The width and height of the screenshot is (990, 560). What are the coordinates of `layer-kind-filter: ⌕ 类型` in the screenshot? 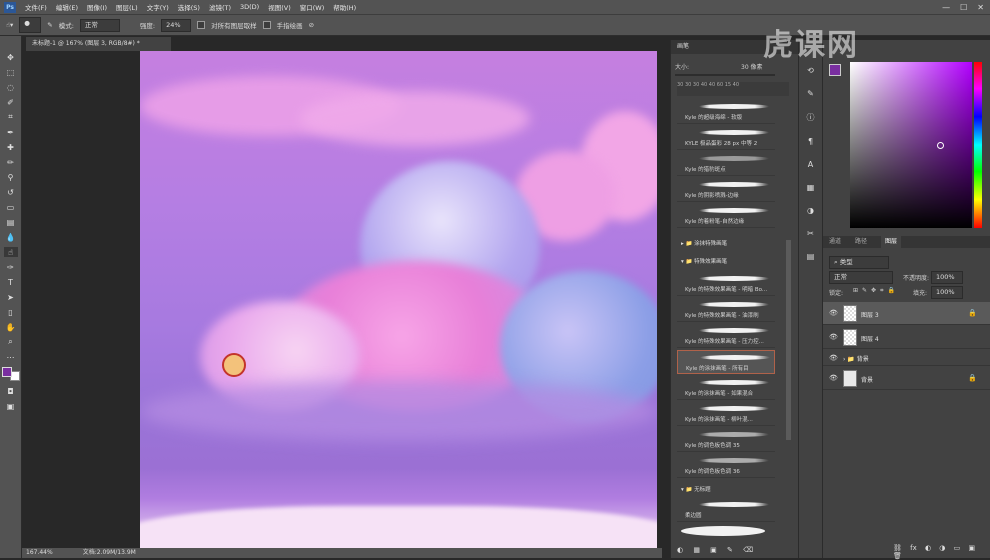 It's located at (859, 262).